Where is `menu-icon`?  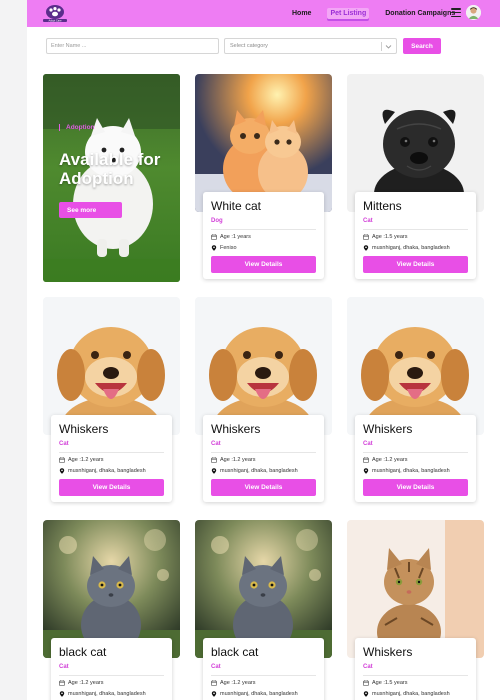 menu-icon is located at coordinates (456, 13).